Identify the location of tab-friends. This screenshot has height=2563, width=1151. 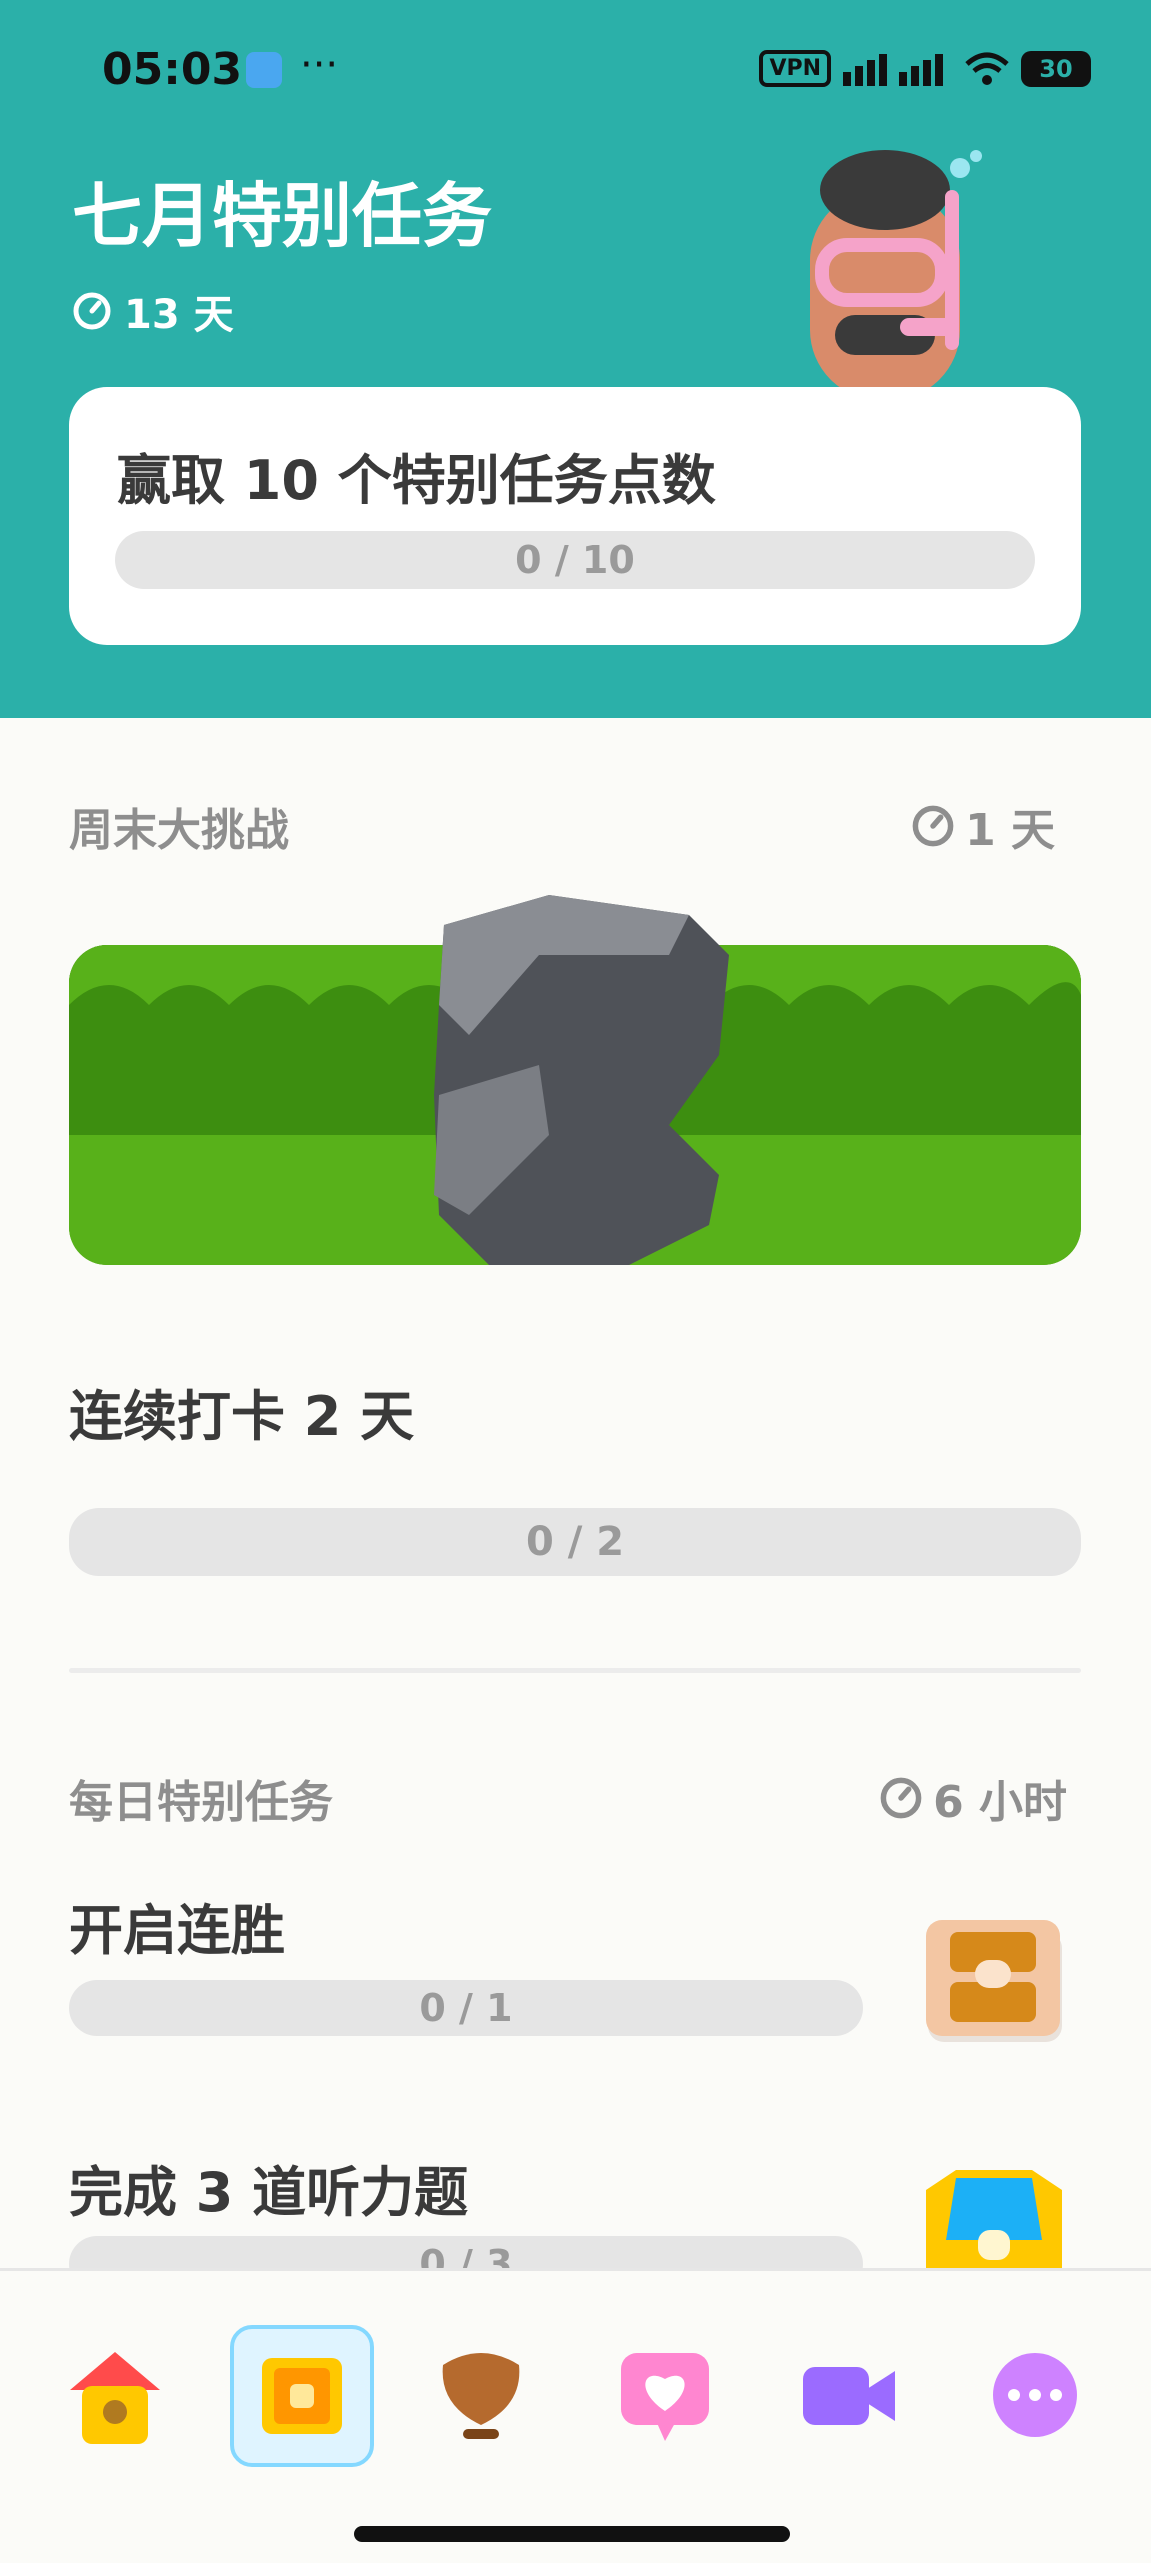
(665, 2395).